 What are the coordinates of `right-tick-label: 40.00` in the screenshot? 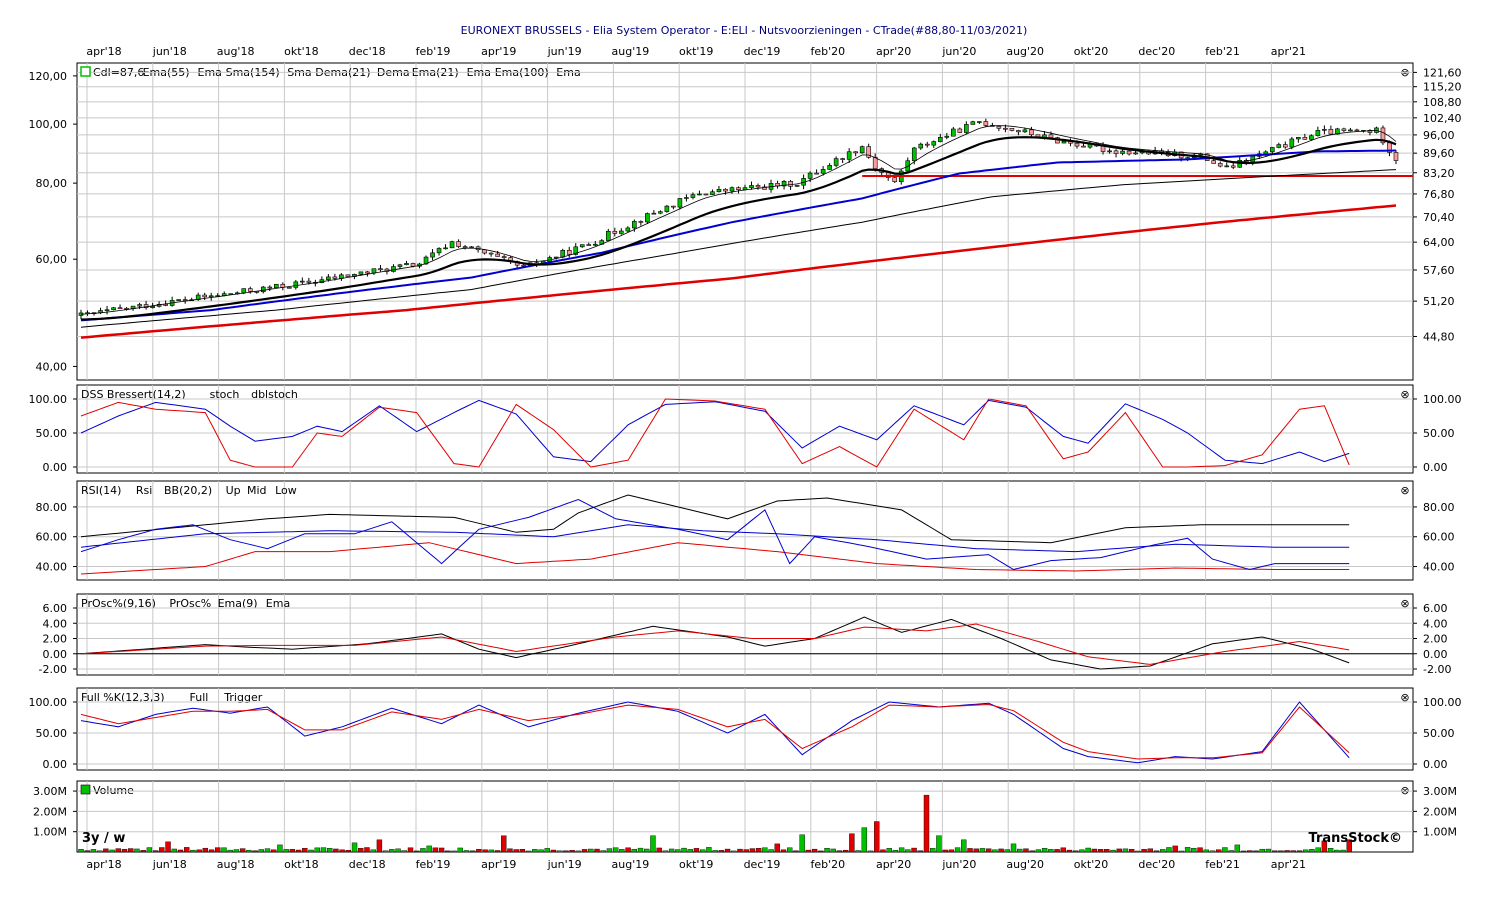 It's located at (1439, 567).